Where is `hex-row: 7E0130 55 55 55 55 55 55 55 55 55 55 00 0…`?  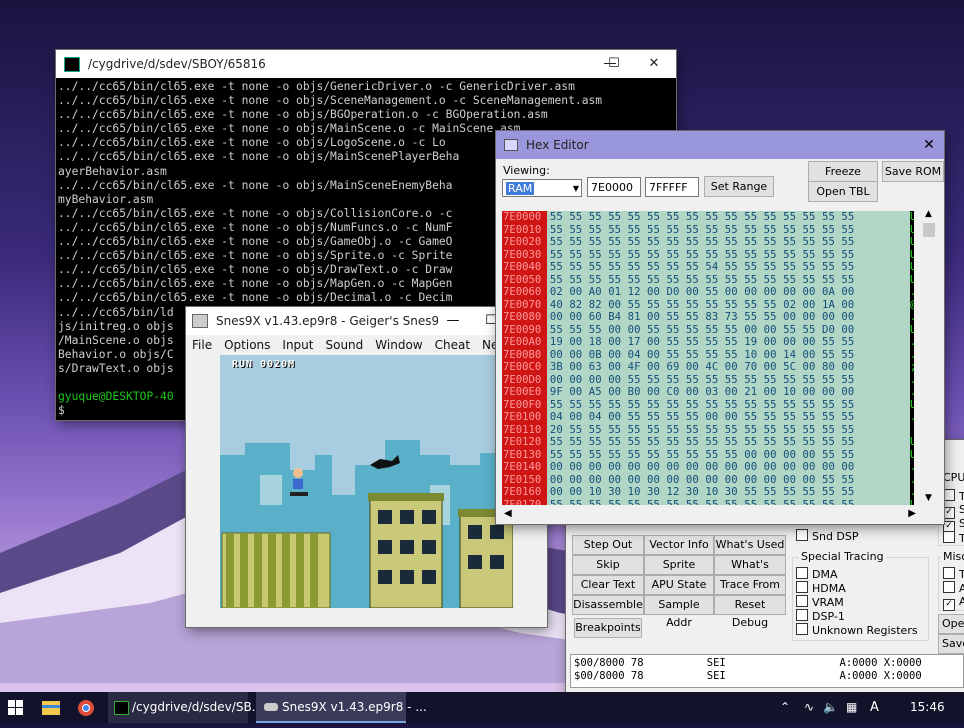
hex-row: 7E0130 55 55 55 55 55 55 55 55 55 55 00 0… is located at coordinates (708, 454).